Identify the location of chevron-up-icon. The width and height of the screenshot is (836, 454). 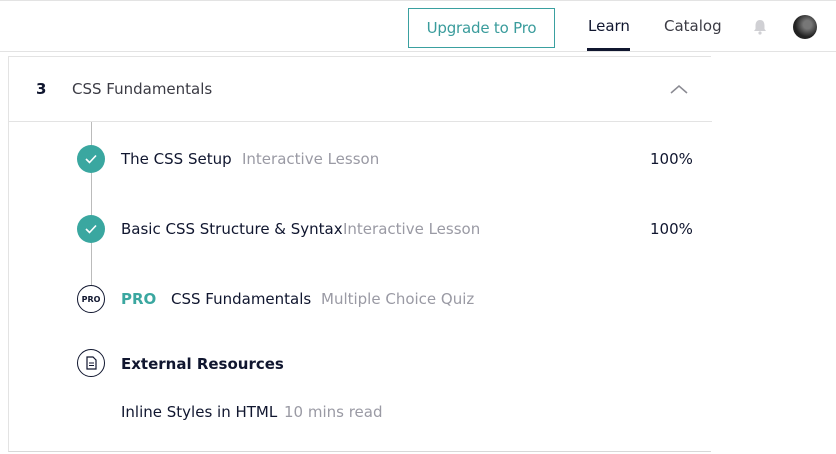
(679, 89).